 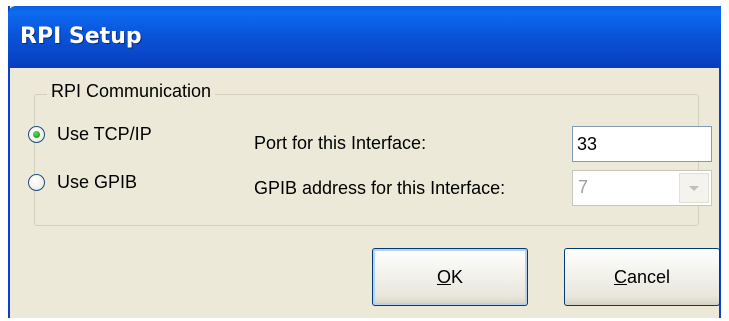 I want to click on radio-use-tcpip: Use TCP/IP, so click(x=90, y=134).